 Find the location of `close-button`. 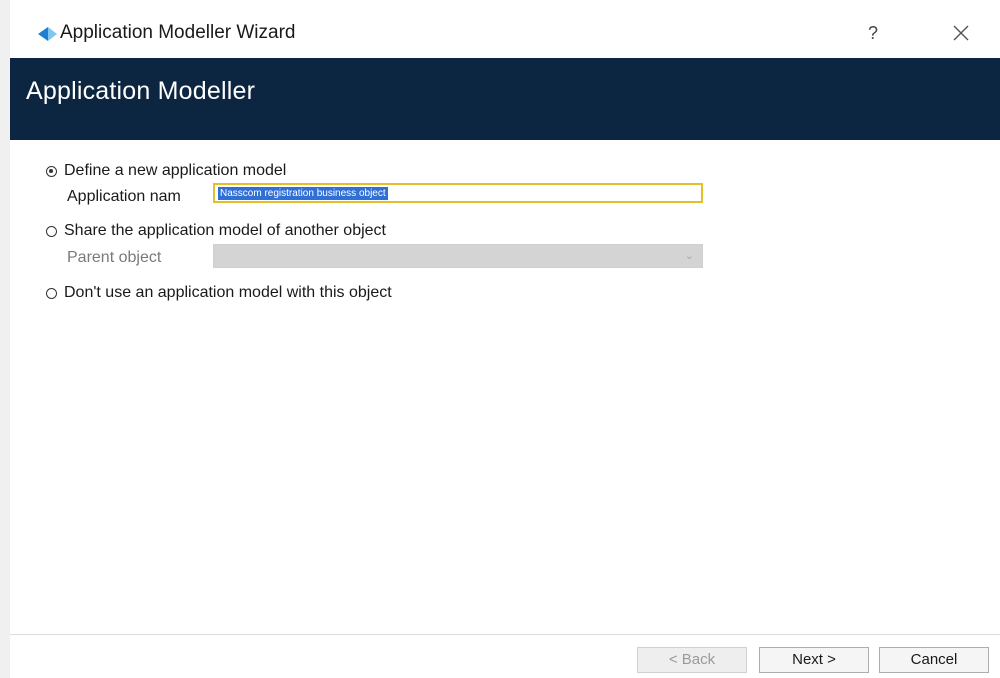

close-button is located at coordinates (961, 33).